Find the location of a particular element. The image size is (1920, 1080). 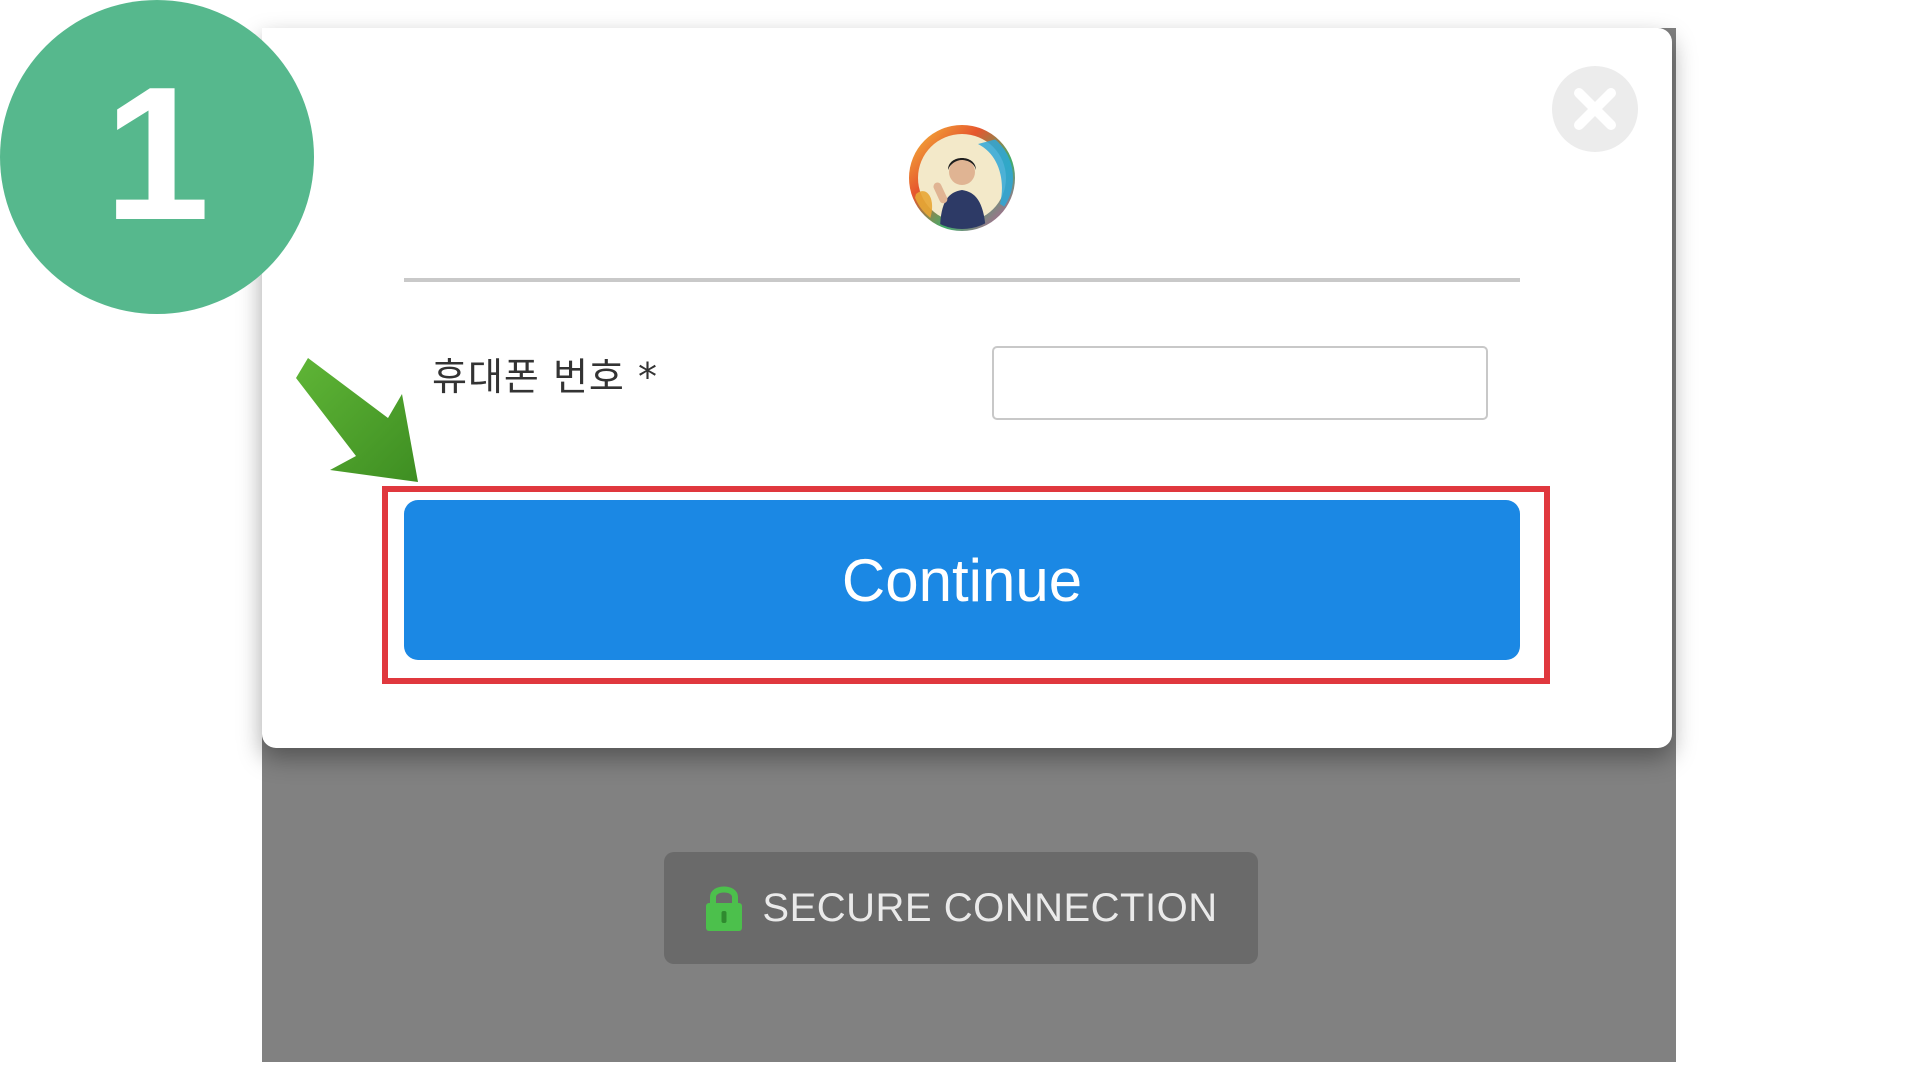

close-icon is located at coordinates (1595, 109).